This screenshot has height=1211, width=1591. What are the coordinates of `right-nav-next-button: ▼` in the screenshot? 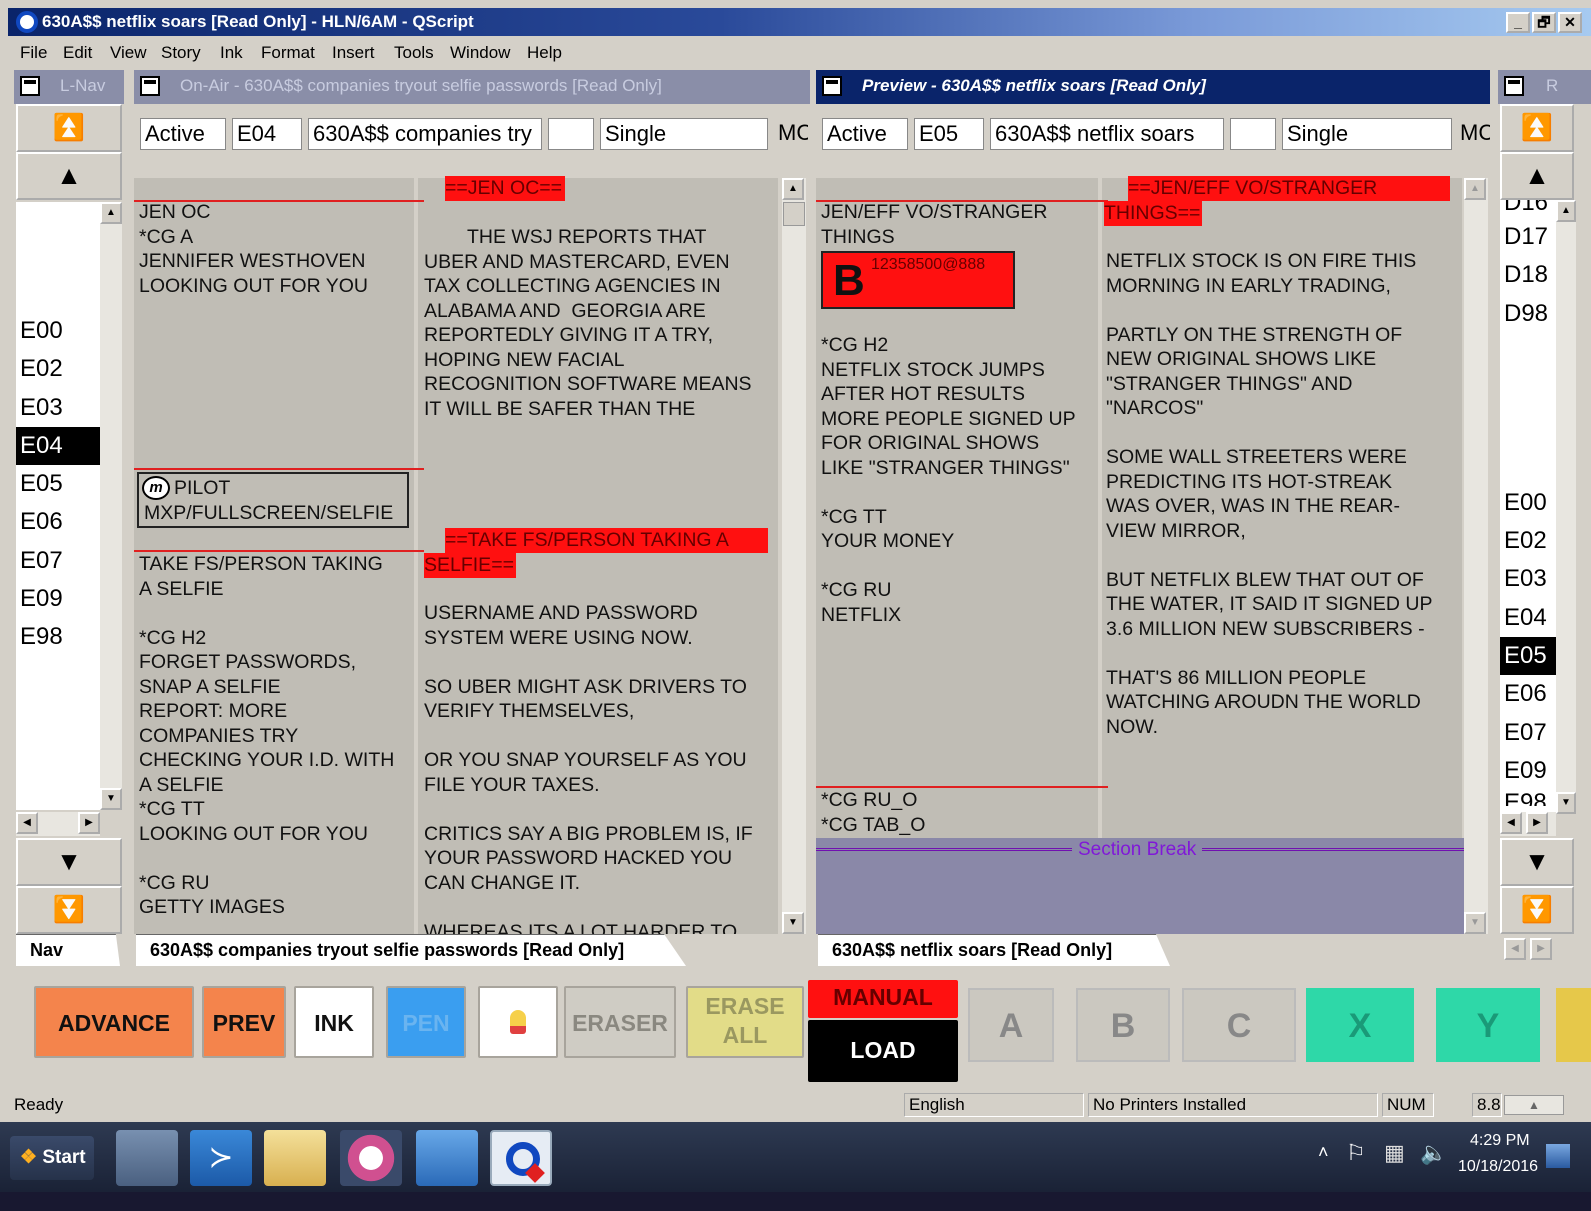 It's located at (1537, 862).